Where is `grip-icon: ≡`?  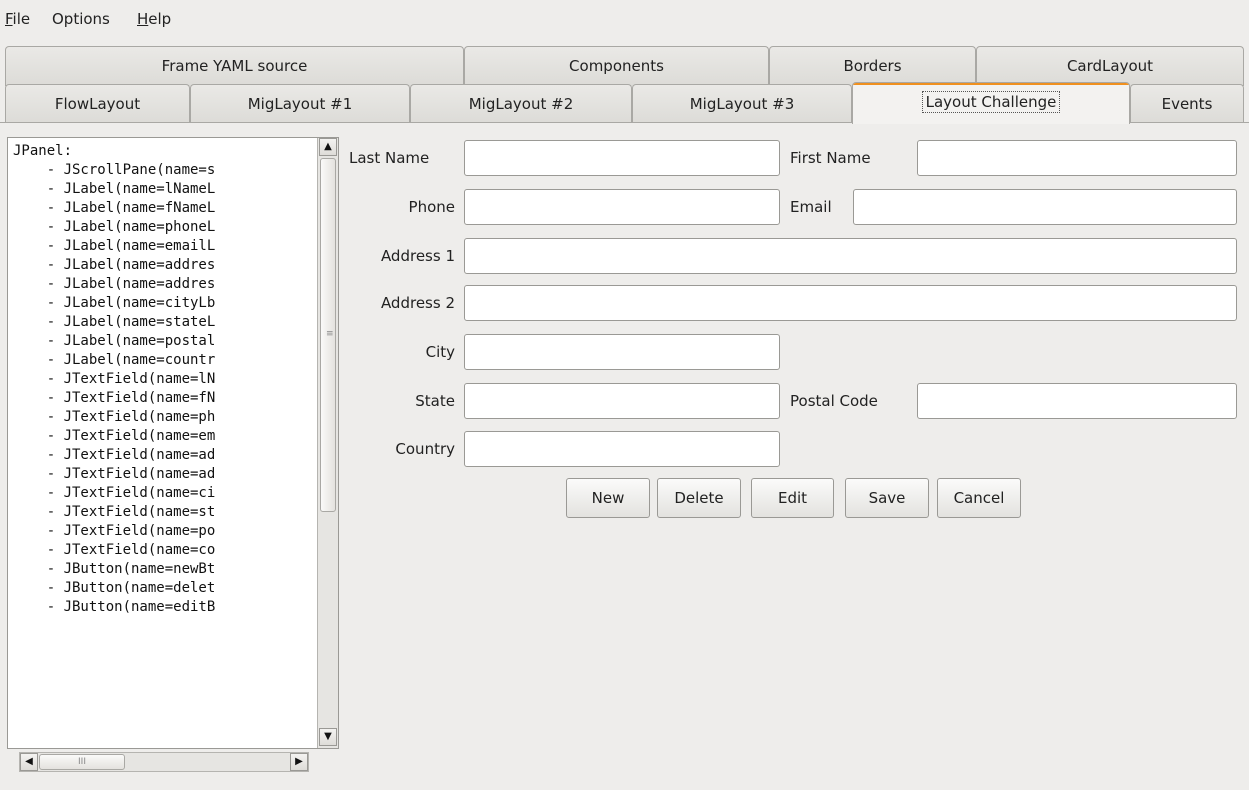
grip-icon: ≡ is located at coordinates (330, 334).